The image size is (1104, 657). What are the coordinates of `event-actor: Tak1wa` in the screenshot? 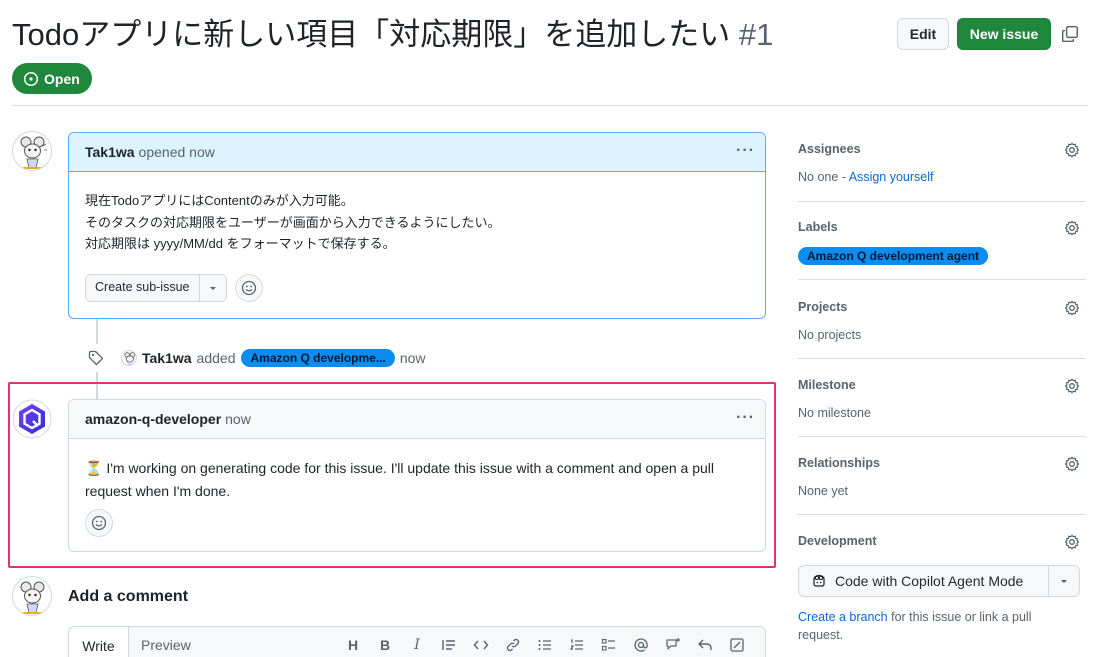 It's located at (167, 358).